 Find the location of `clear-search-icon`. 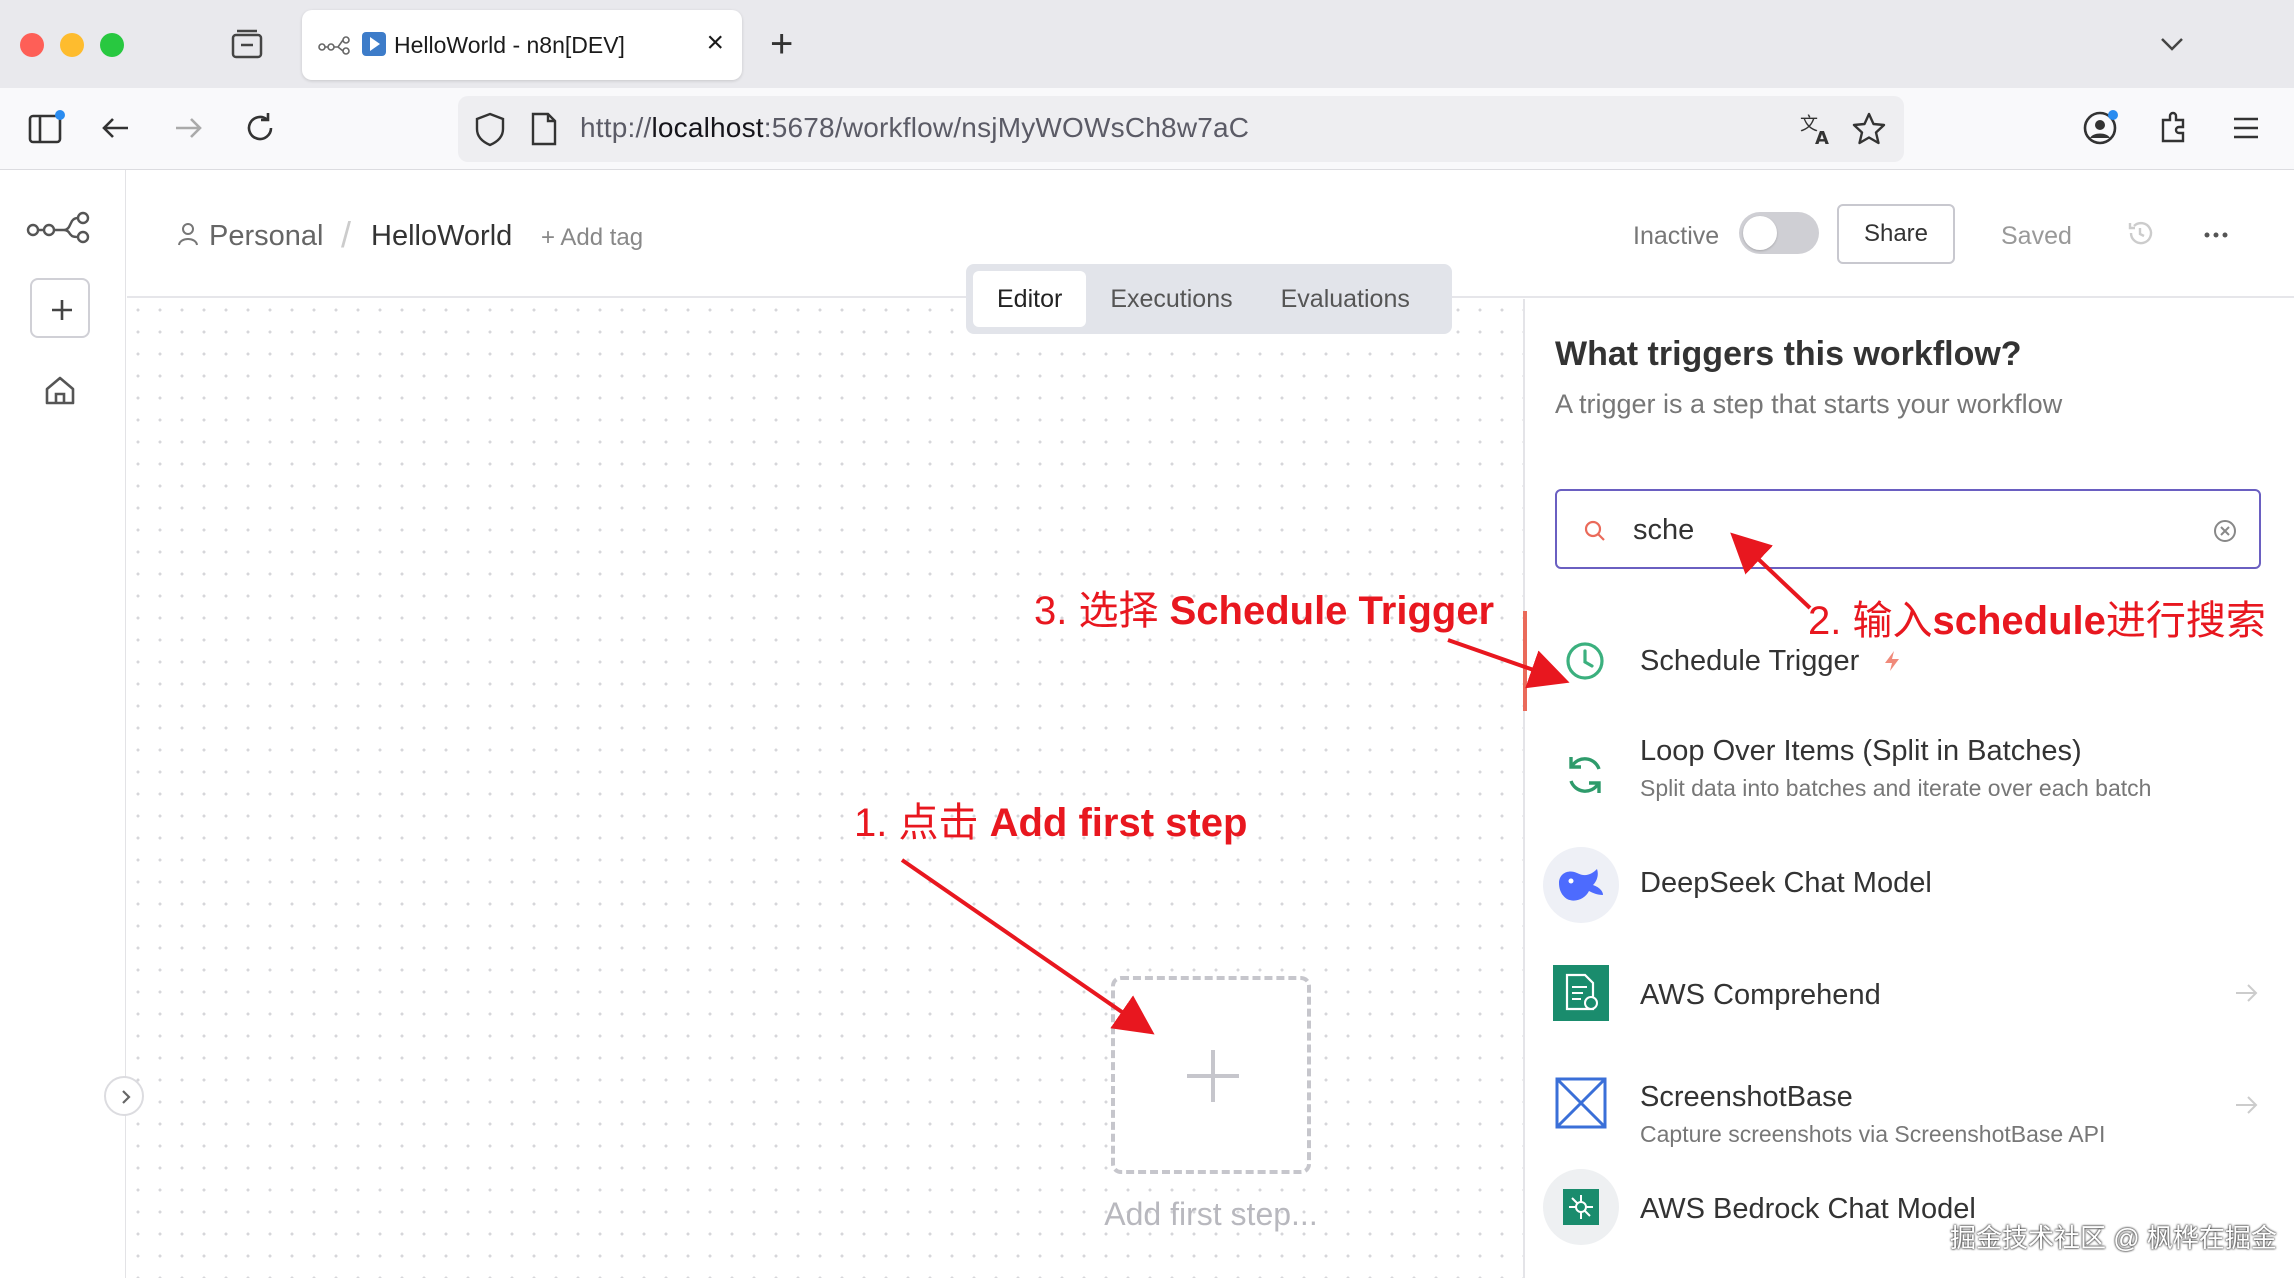

clear-search-icon is located at coordinates (2225, 531).